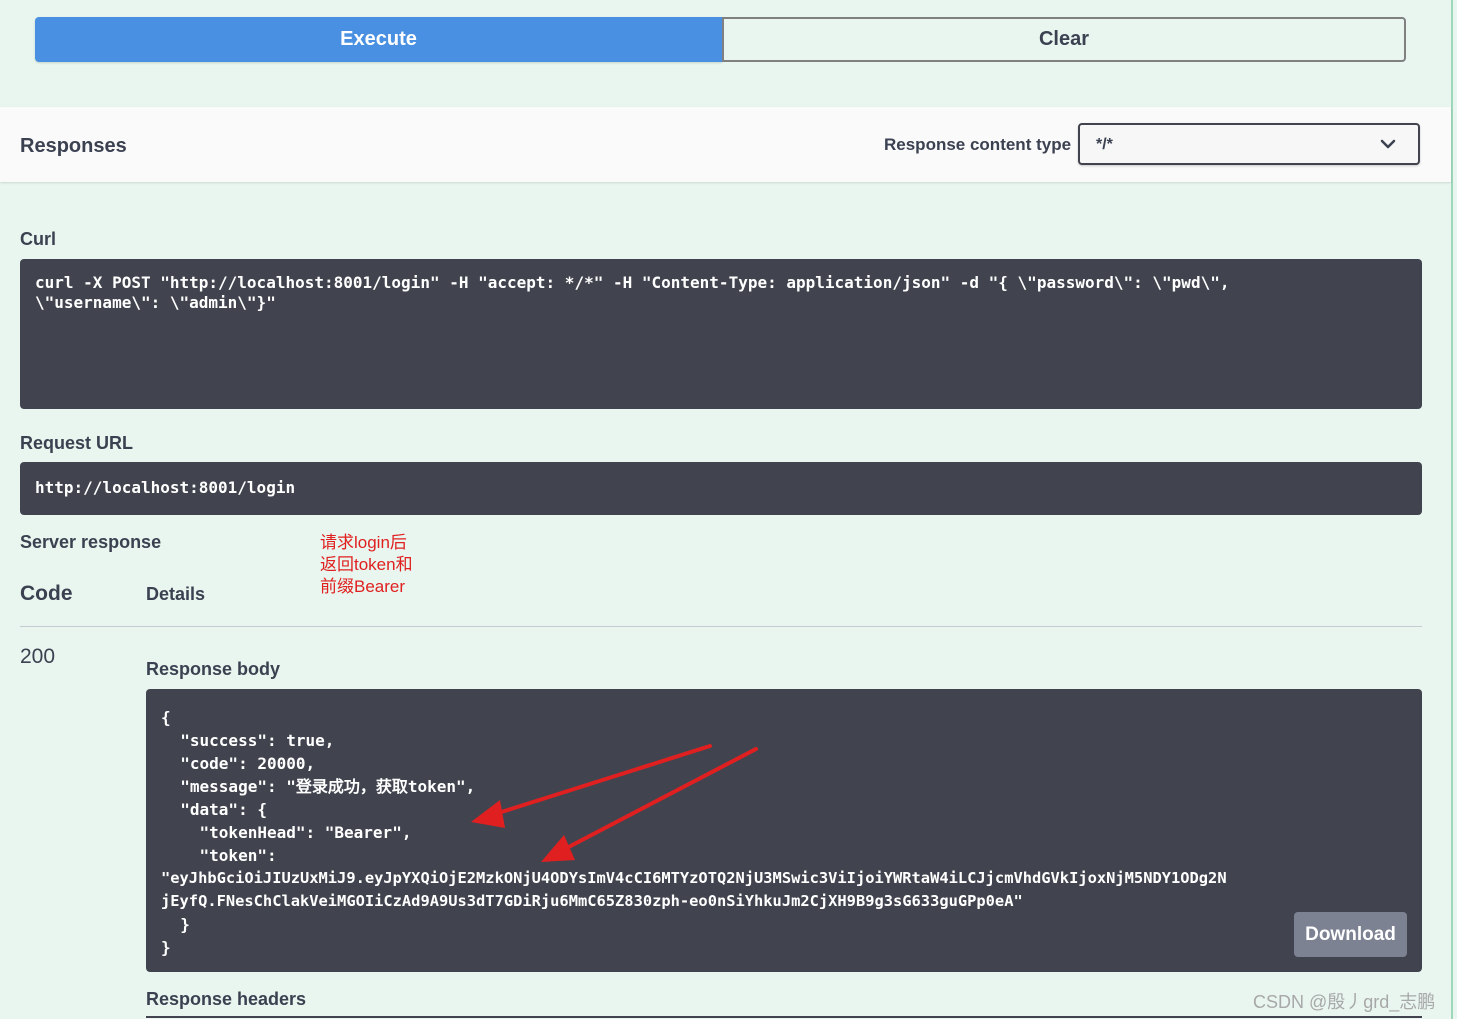 This screenshot has width=1457, height=1019. What do you see at coordinates (363, 542) in the screenshot?
I see `annotation-line: 请求login后` at bounding box center [363, 542].